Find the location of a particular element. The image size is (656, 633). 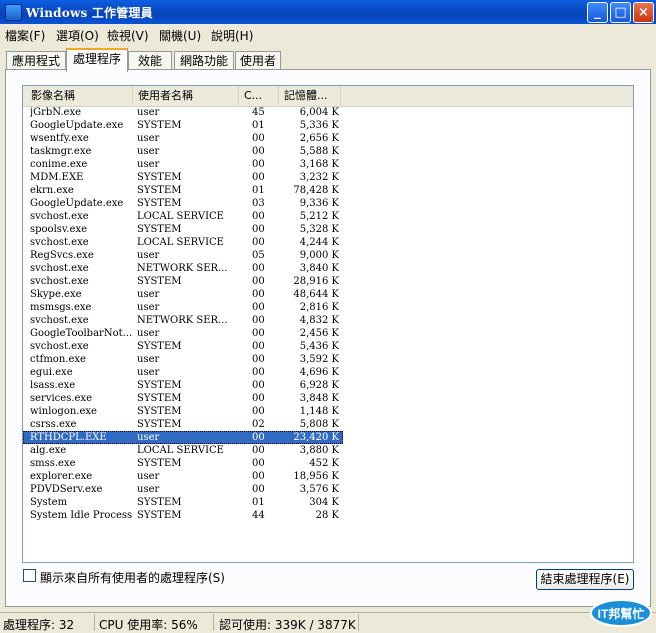

table-row: GoogleUpdate.exe SYSTEM 01 5,336 K is located at coordinates (183, 125).